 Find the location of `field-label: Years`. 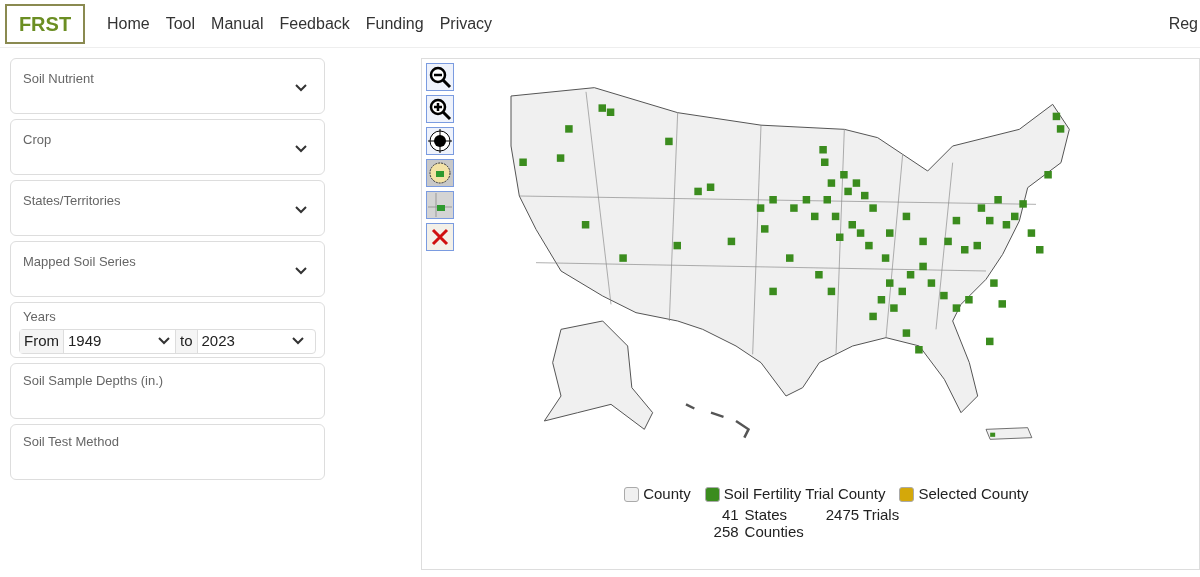

field-label: Years is located at coordinates (39, 317).